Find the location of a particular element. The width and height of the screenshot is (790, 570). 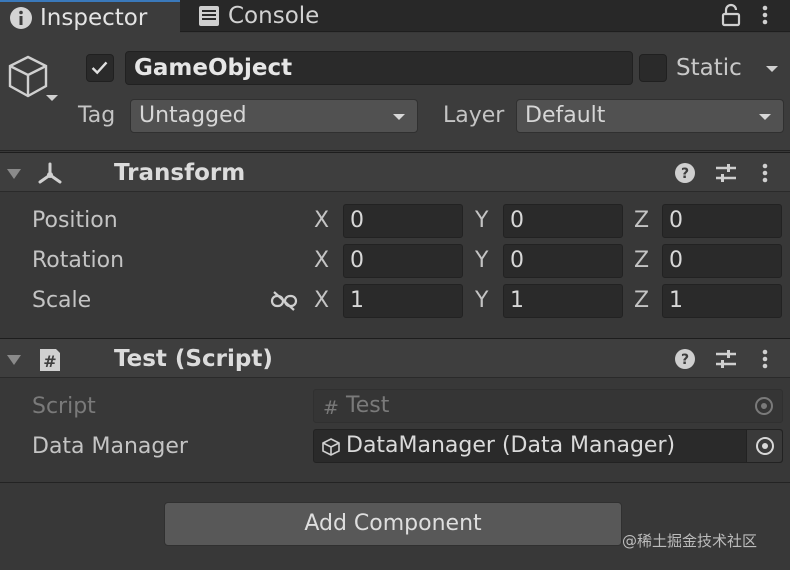

add-component-button: Add Component is located at coordinates (393, 524).